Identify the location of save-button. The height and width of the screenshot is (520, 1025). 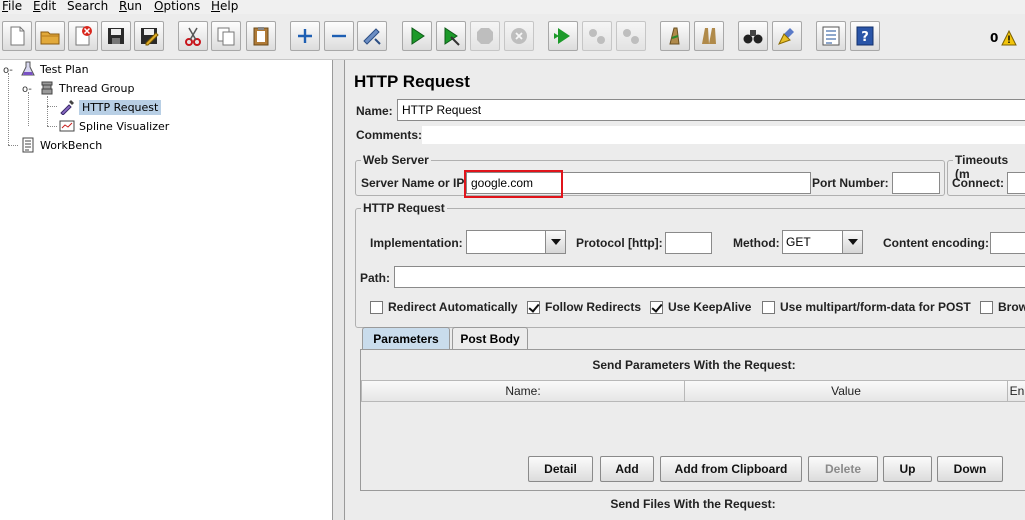
(116, 36).